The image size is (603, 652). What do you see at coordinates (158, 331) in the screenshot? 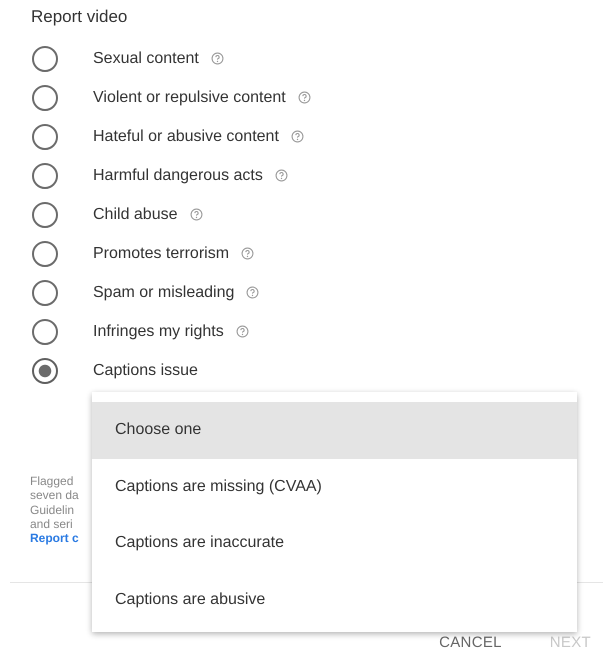
I see `option-label: Infringes my rights` at bounding box center [158, 331].